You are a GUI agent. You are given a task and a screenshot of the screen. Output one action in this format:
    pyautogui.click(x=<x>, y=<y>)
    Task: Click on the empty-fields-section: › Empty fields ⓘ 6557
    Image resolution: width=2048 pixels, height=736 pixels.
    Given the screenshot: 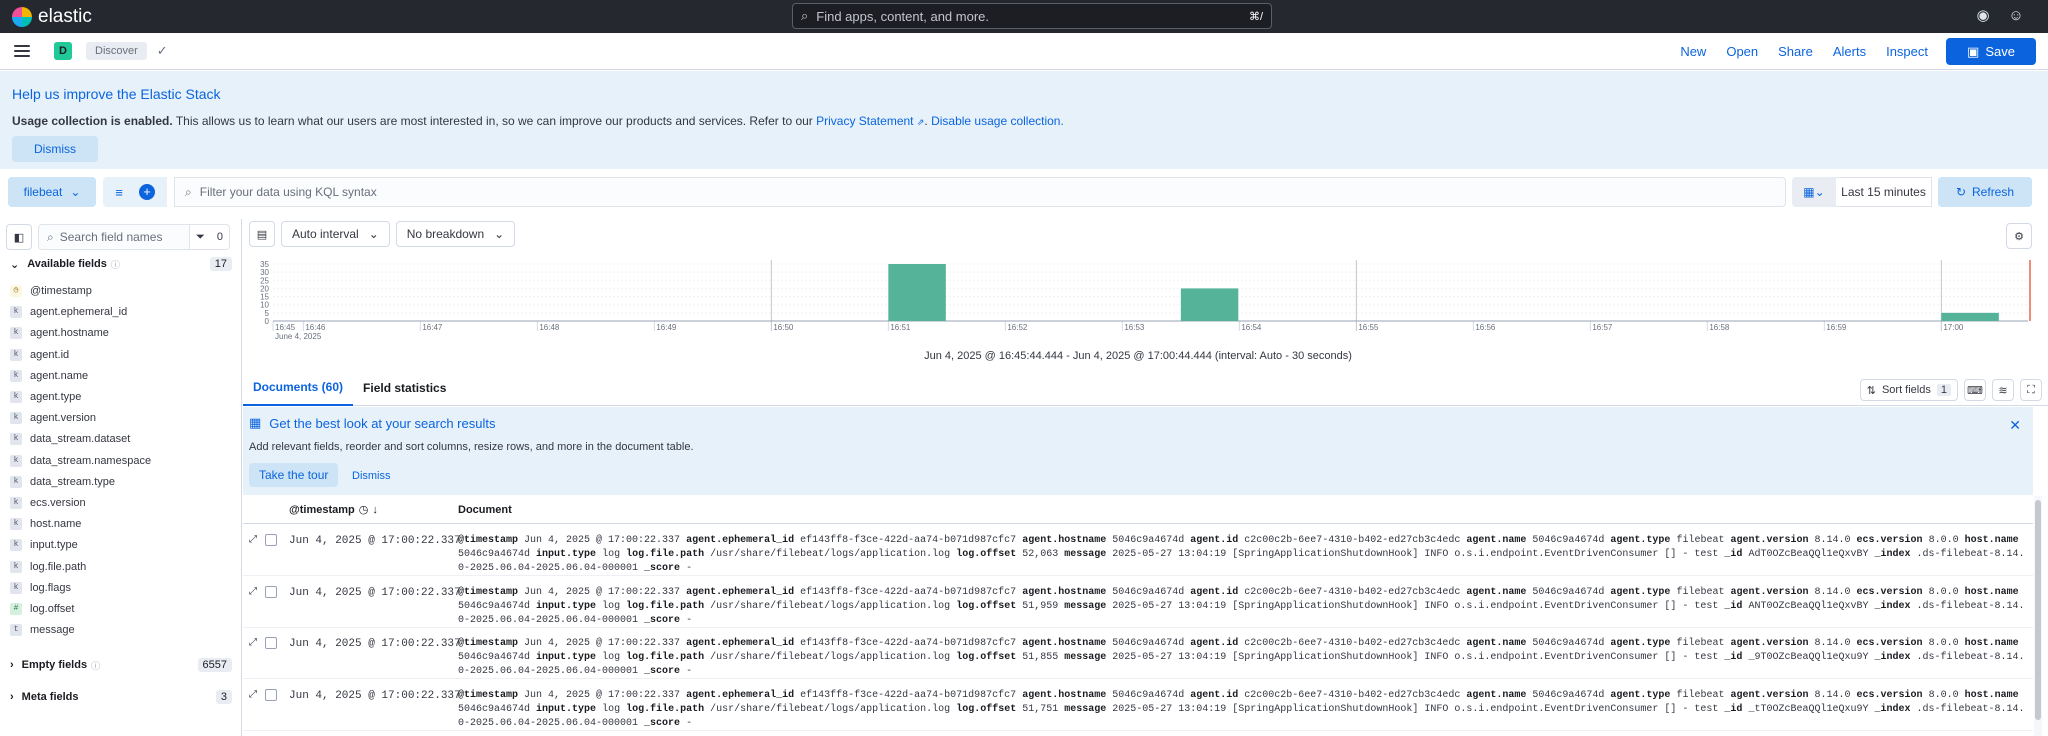 What is the action you would take?
    pyautogui.click(x=121, y=665)
    